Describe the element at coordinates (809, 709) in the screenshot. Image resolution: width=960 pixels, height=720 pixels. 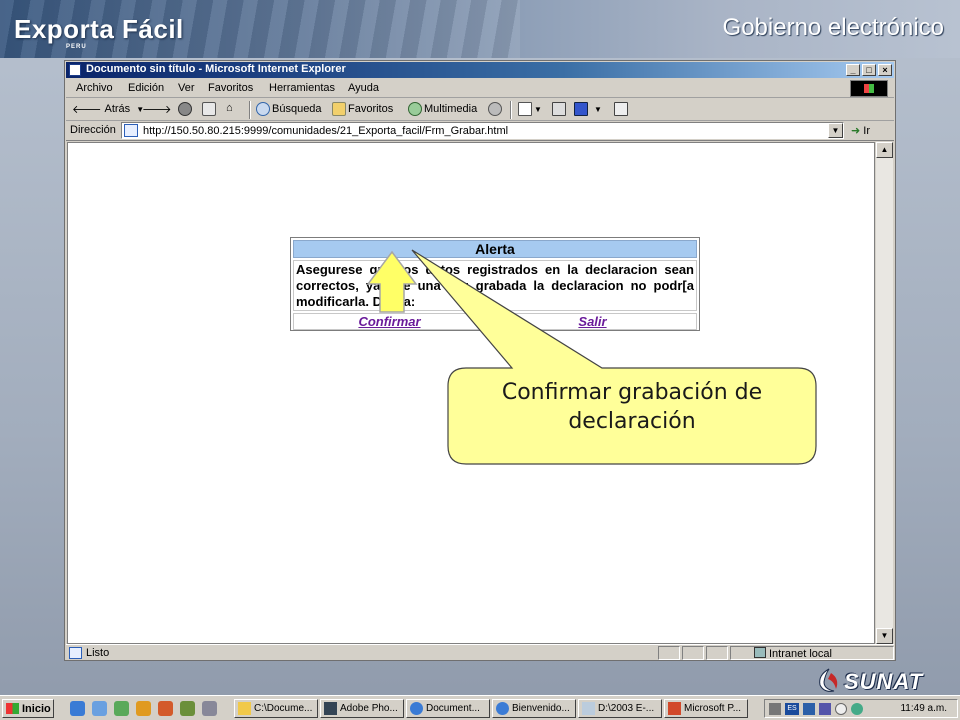
I see `security-icon` at that location.